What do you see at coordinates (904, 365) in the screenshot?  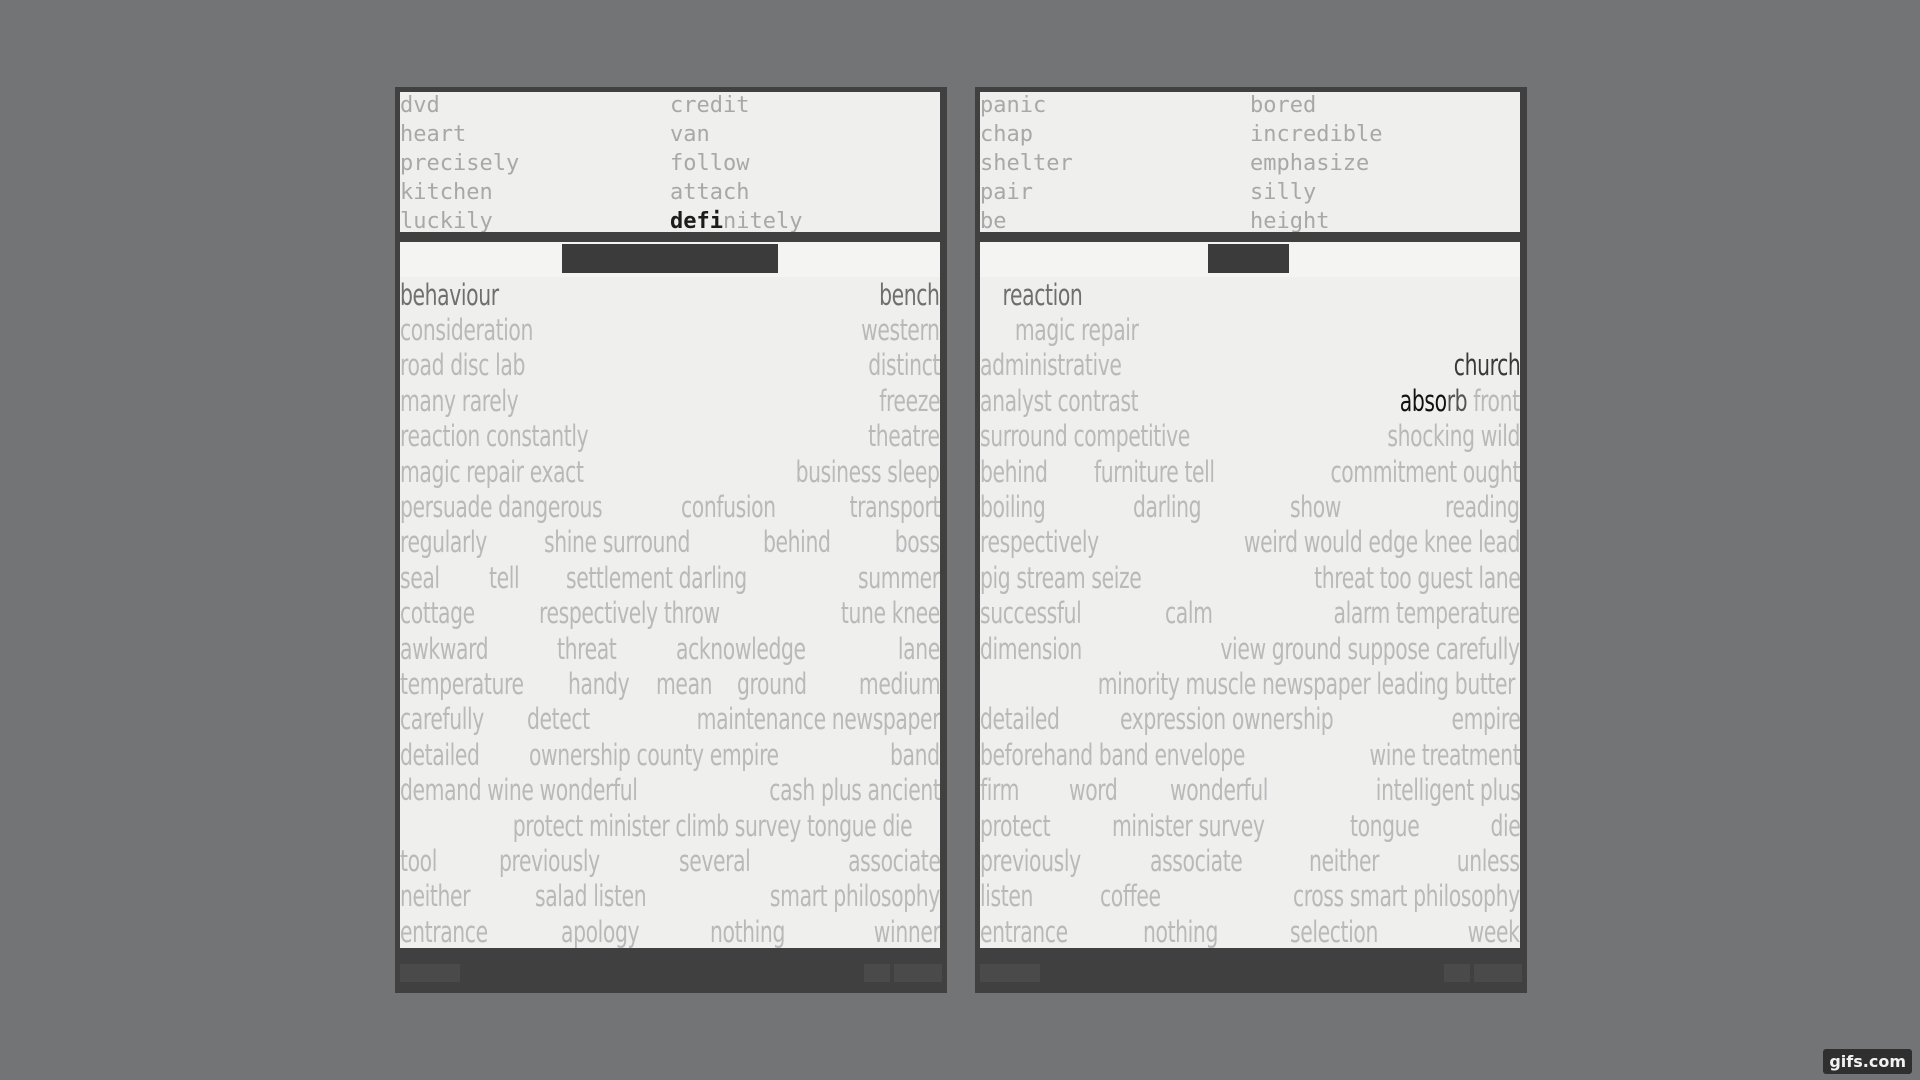 I see `falling-word: distinct` at bounding box center [904, 365].